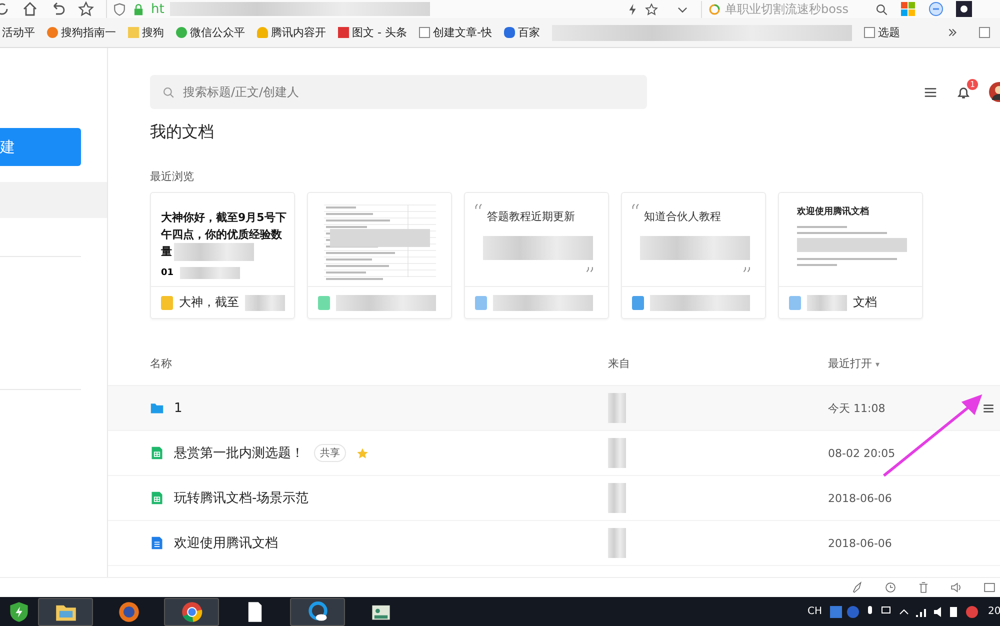 This screenshot has width=1000, height=626. I want to click on search-icon, so click(881, 9).